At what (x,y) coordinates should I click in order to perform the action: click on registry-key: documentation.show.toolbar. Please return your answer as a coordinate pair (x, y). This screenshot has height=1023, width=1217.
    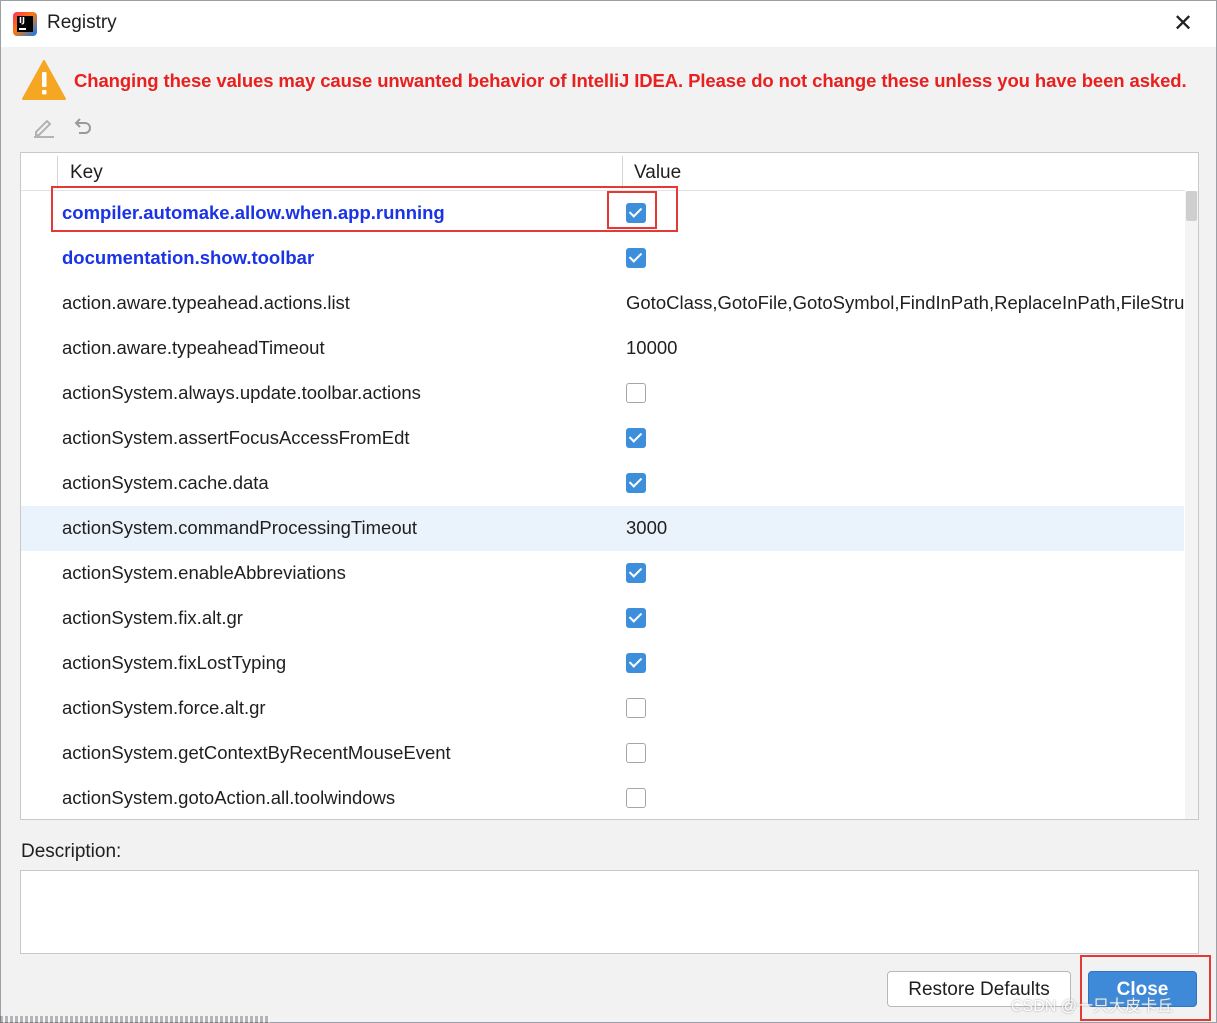
    Looking at the image, I should click on (188, 257).